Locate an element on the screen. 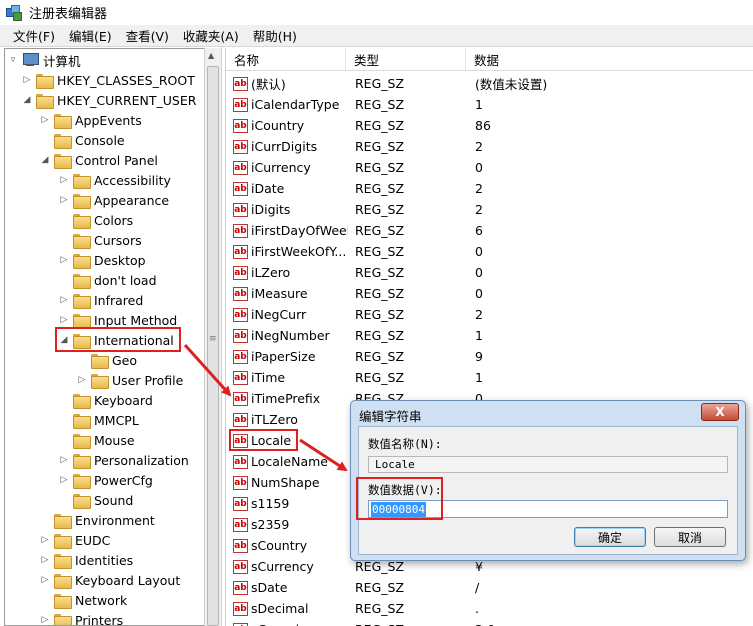 The image size is (753, 626). tree-node-label: User Profile is located at coordinates (148, 380).